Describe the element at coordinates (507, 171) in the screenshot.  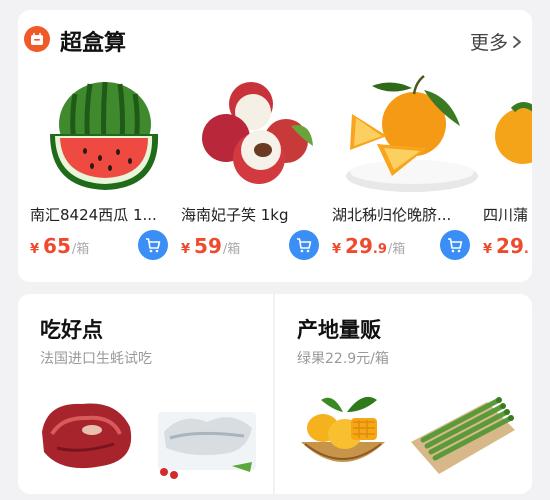
I see `product-card: 四川蒲 ¥ 29 .` at that location.